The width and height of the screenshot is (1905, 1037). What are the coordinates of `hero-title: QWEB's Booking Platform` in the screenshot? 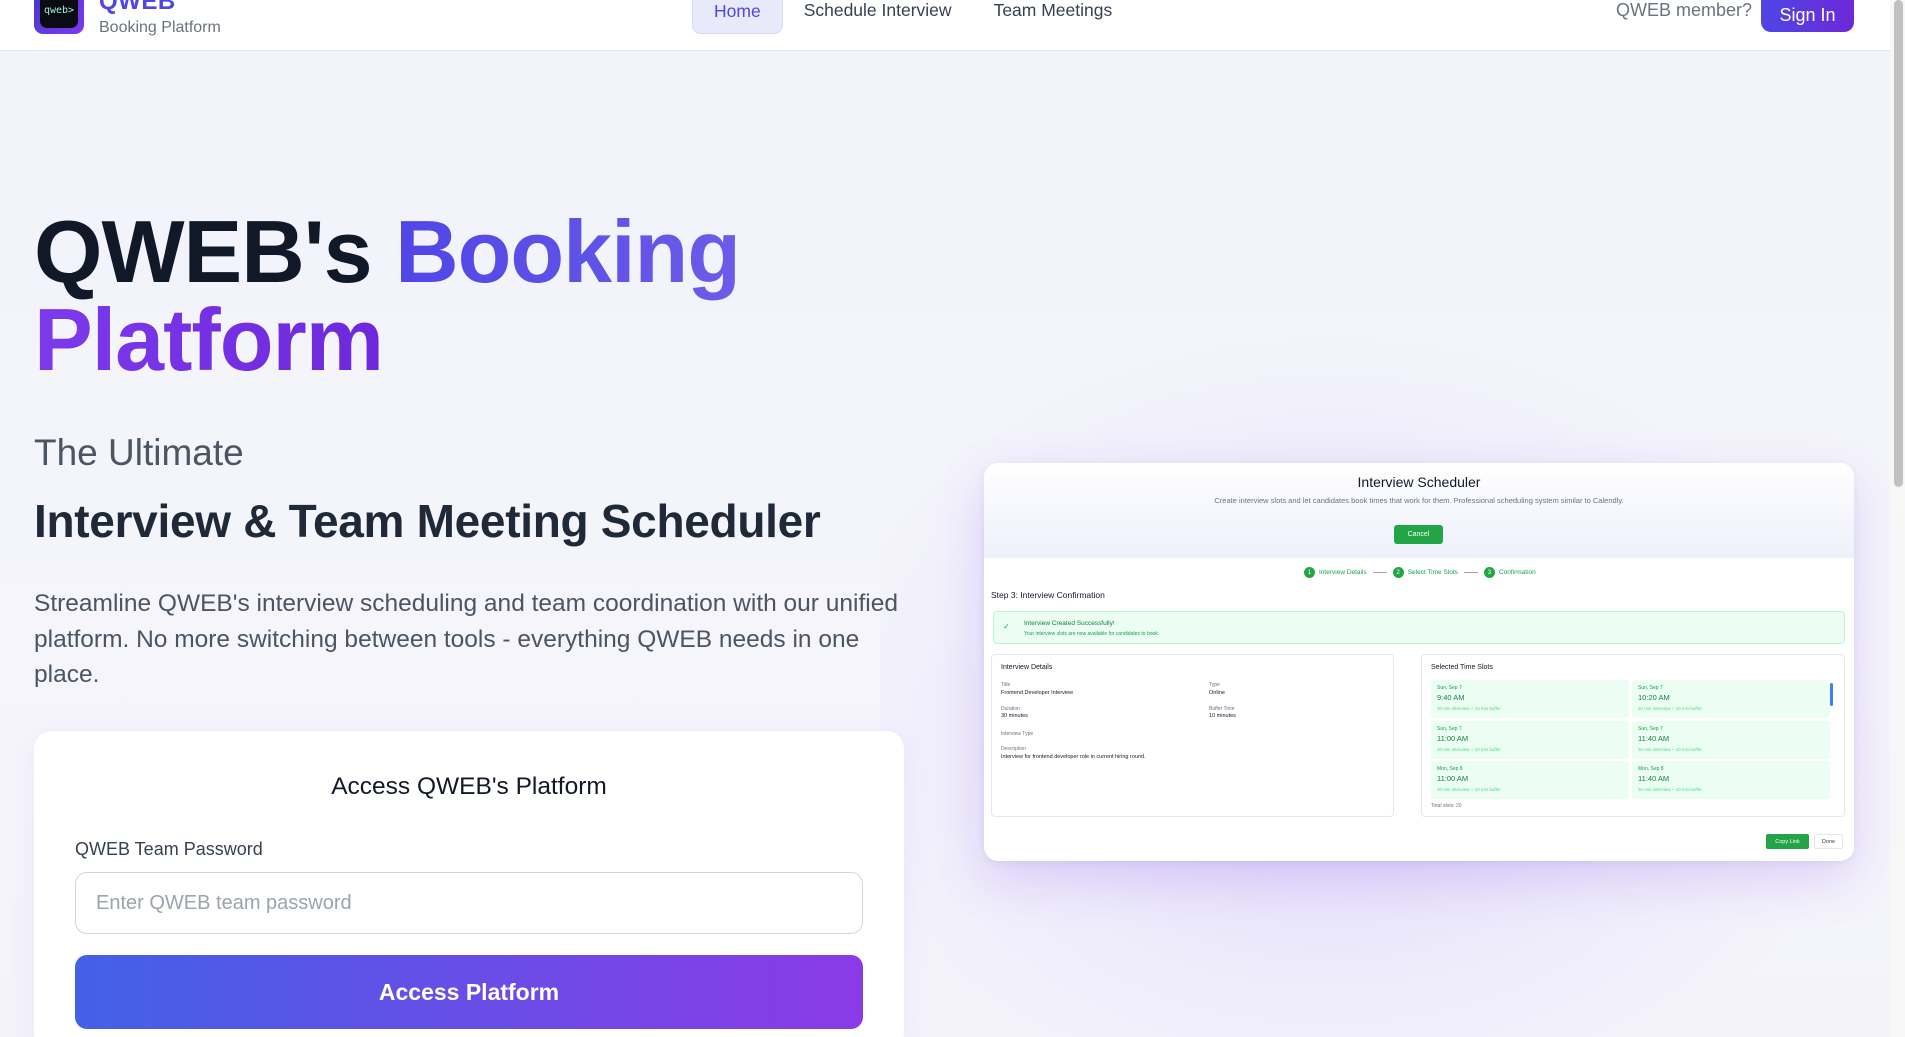 It's located at (484, 296).